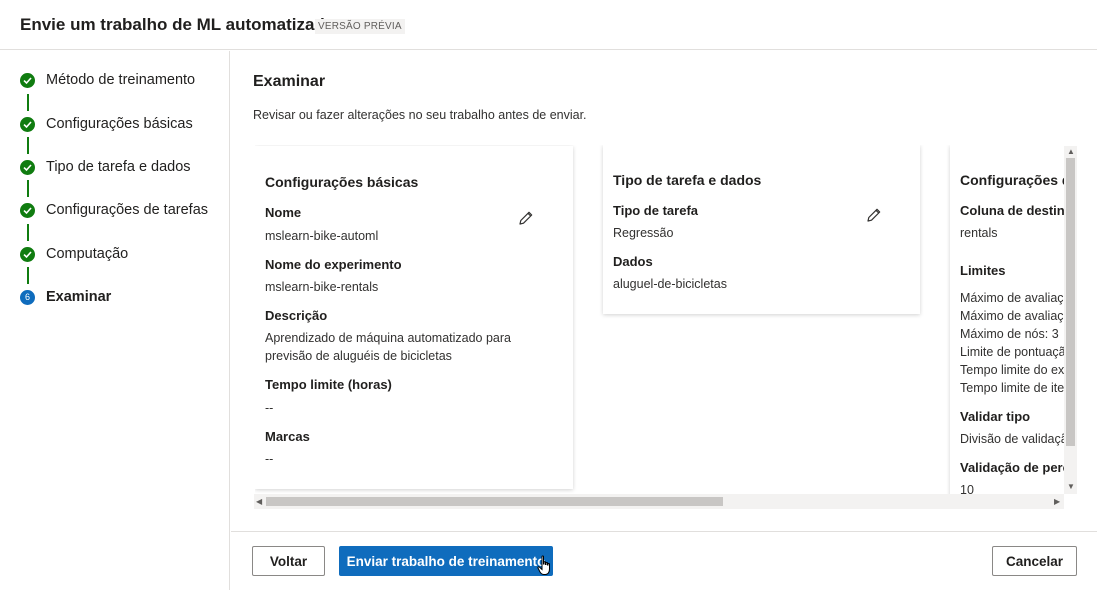 The height and width of the screenshot is (590, 1097). I want to click on field-value: mslearn-bike-rentals, so click(322, 287).